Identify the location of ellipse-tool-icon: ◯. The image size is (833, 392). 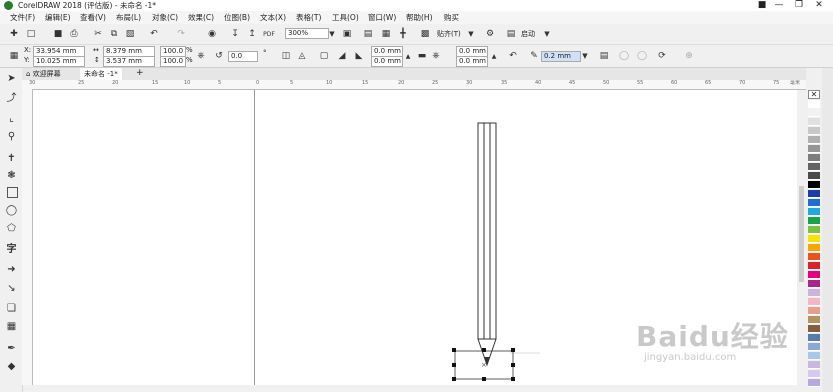
(11, 210).